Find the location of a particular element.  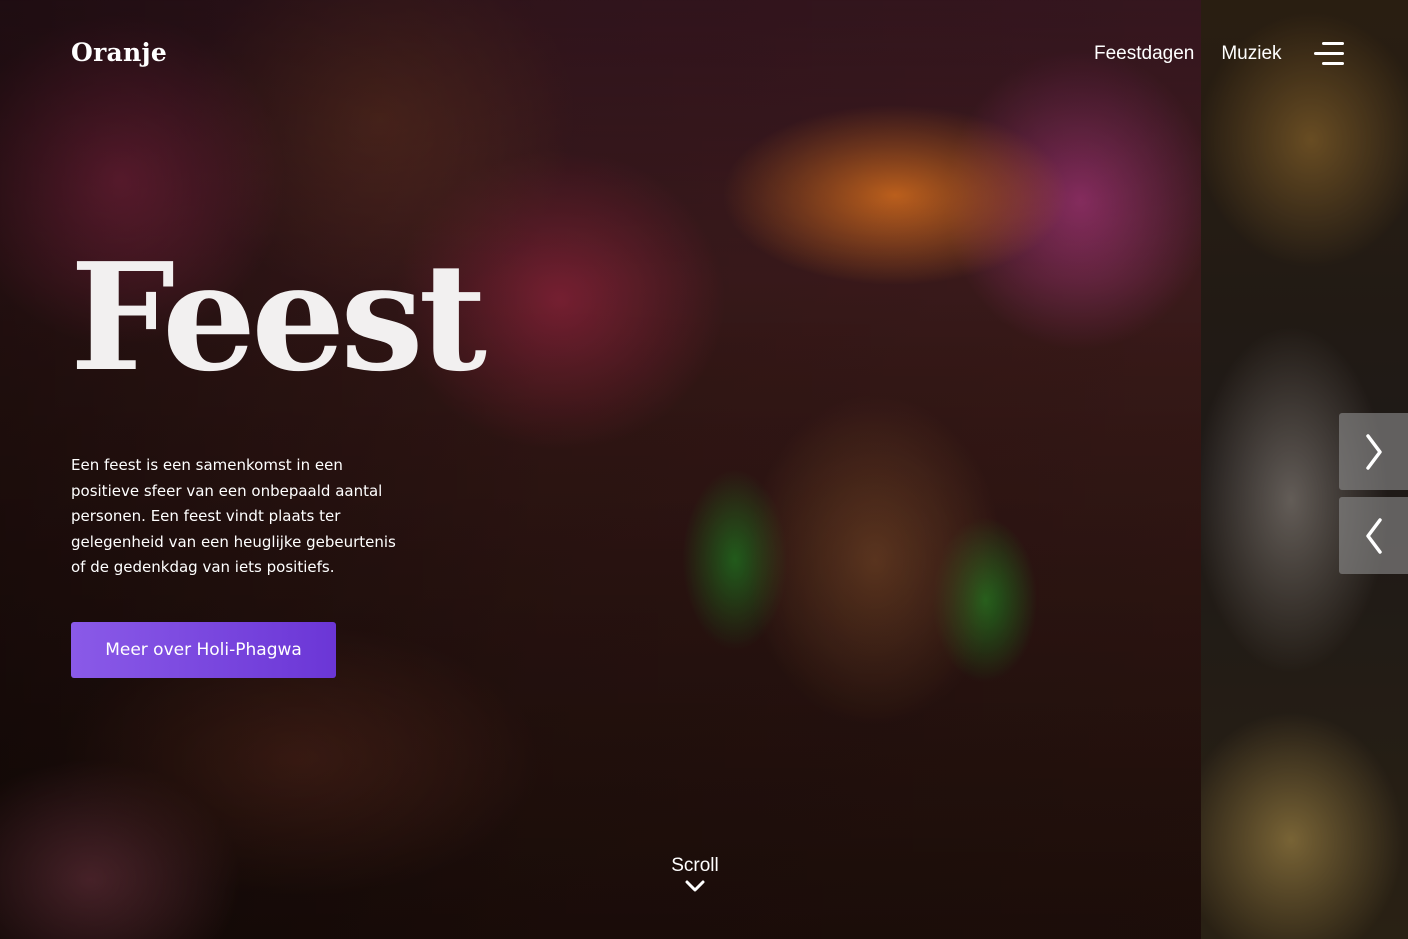

site-logo: Oranje is located at coordinates (119, 52).